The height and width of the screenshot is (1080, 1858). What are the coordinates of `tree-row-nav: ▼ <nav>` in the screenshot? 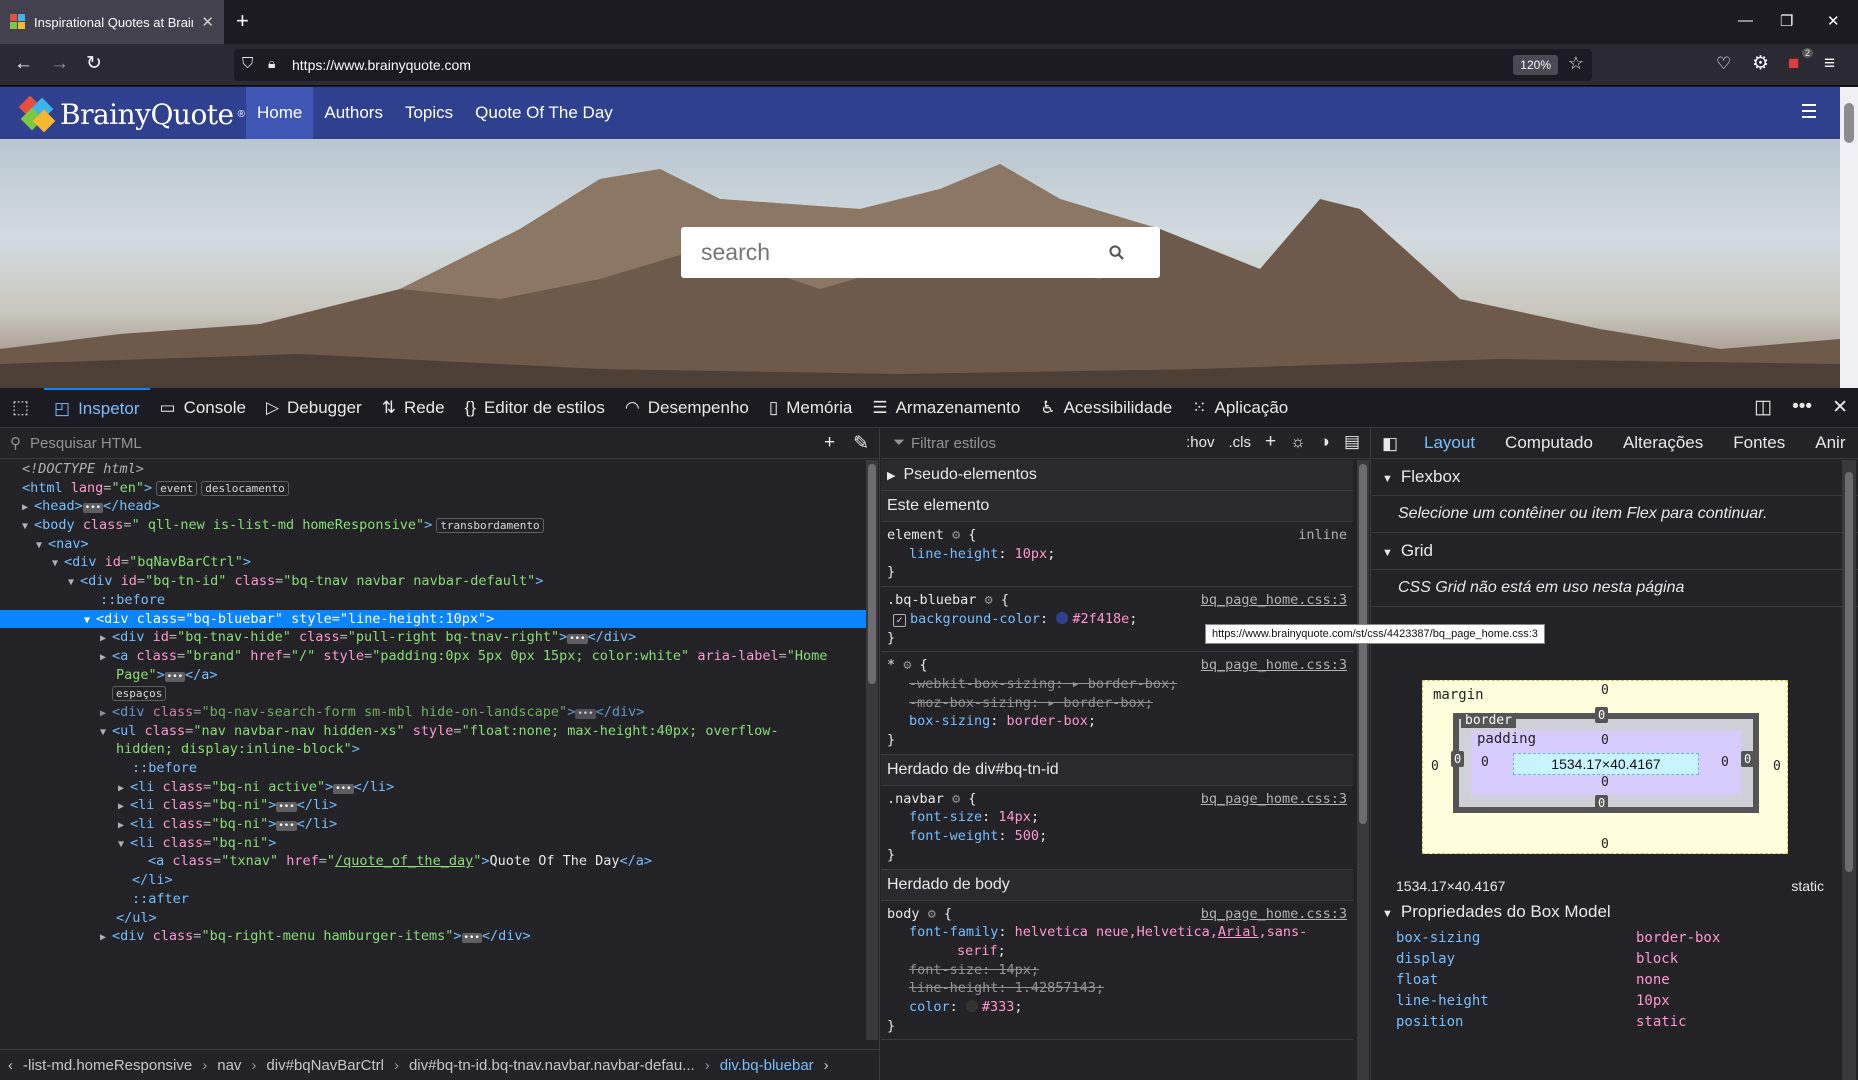 It's located at (436, 544).